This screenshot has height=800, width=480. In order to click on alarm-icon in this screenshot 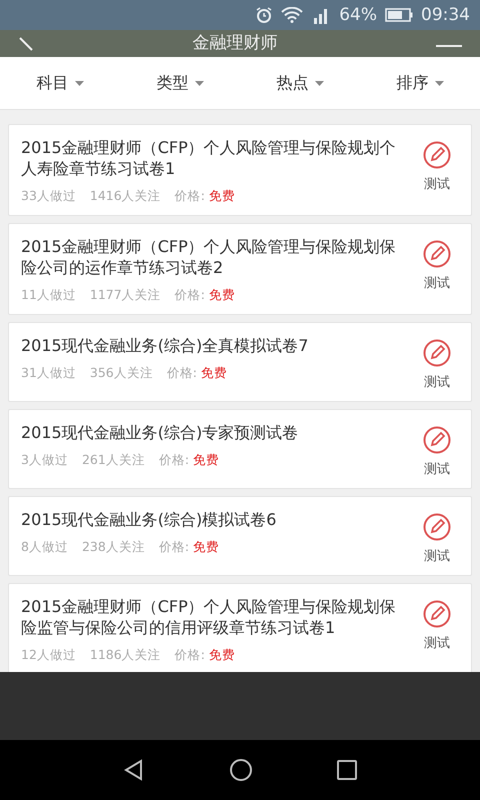, I will do `click(264, 15)`.